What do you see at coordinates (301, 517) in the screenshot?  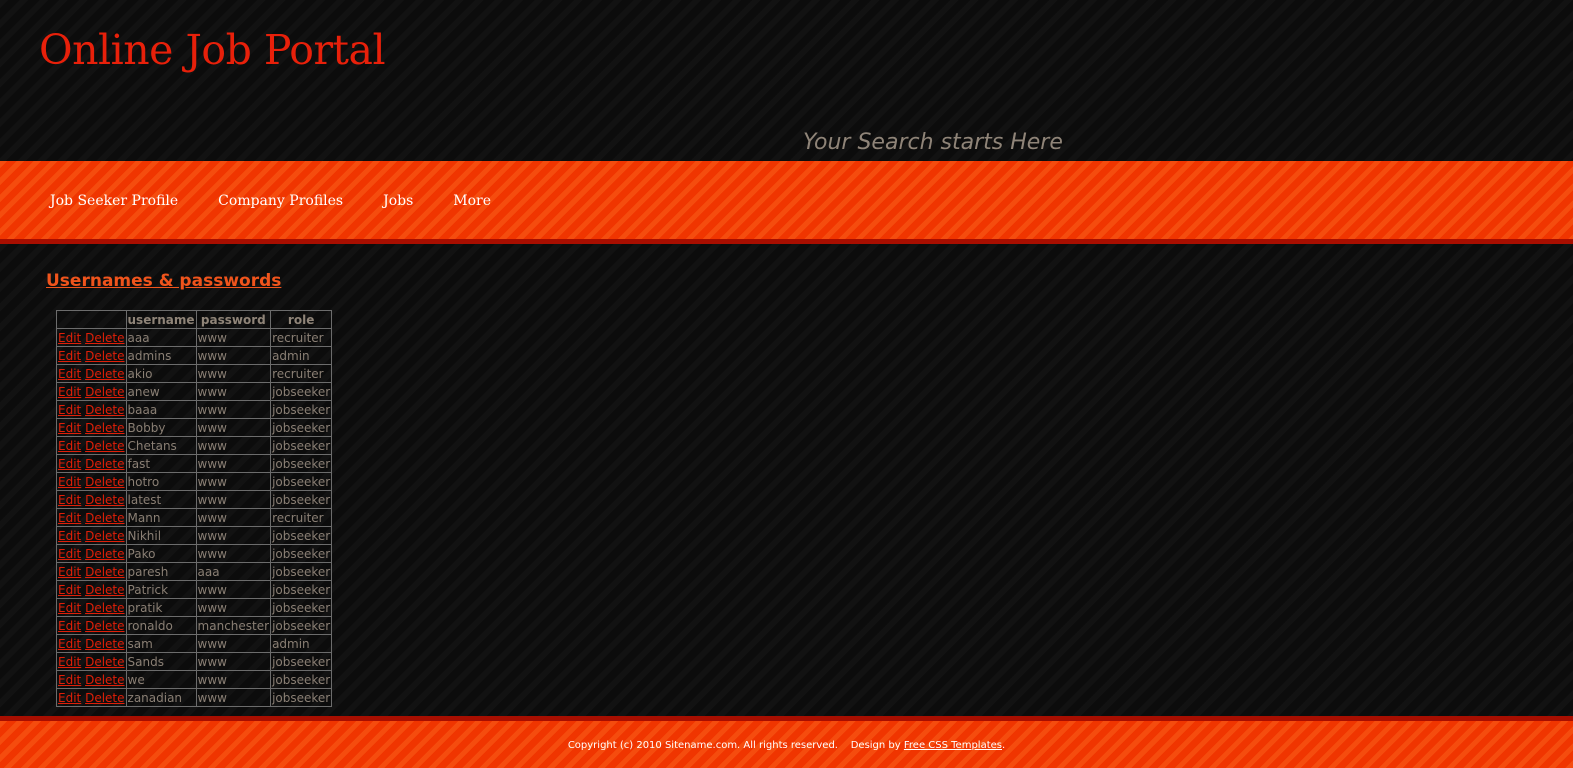 I see `cell-role: recruiter` at bounding box center [301, 517].